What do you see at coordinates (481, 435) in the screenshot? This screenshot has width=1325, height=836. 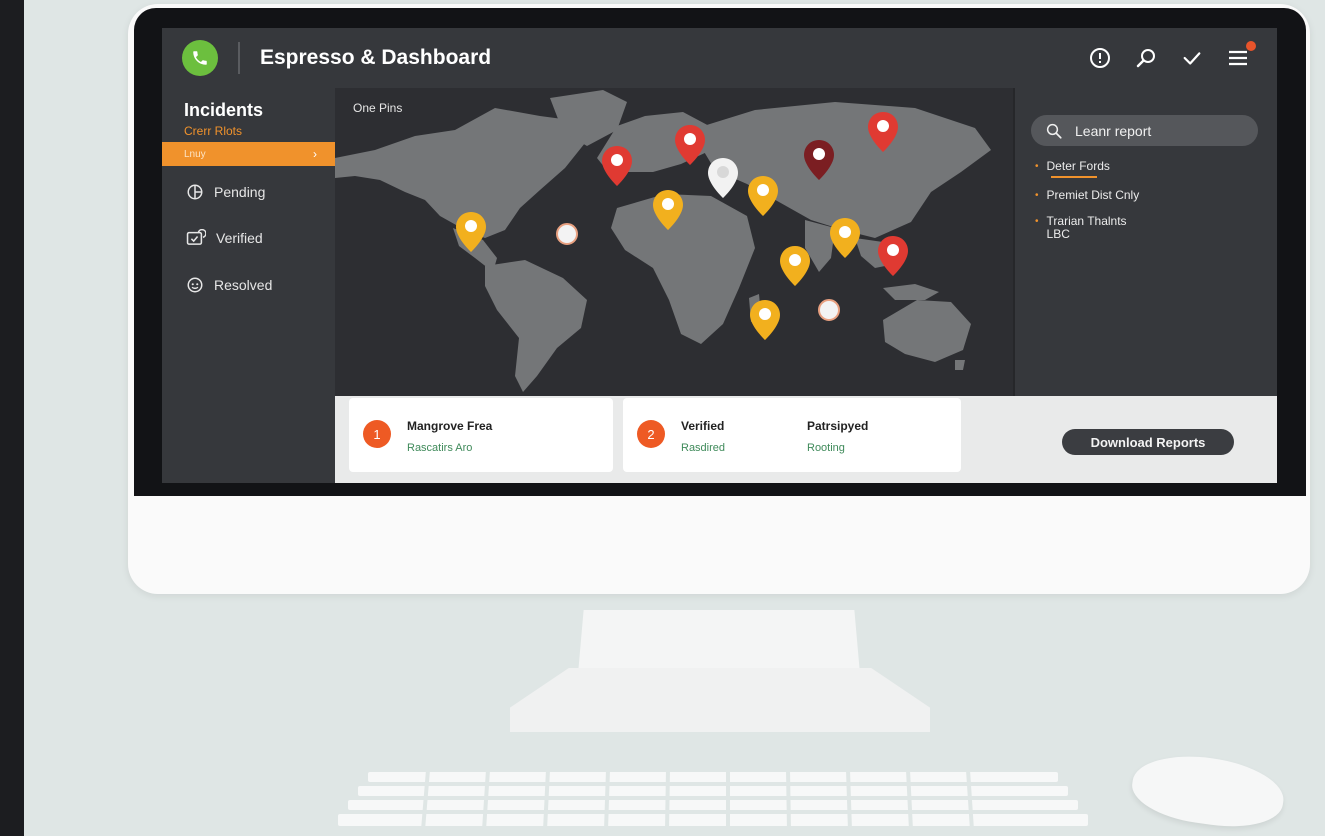 I see `summary-card: 1 Mangrove Frea Rascatirs Aro` at bounding box center [481, 435].